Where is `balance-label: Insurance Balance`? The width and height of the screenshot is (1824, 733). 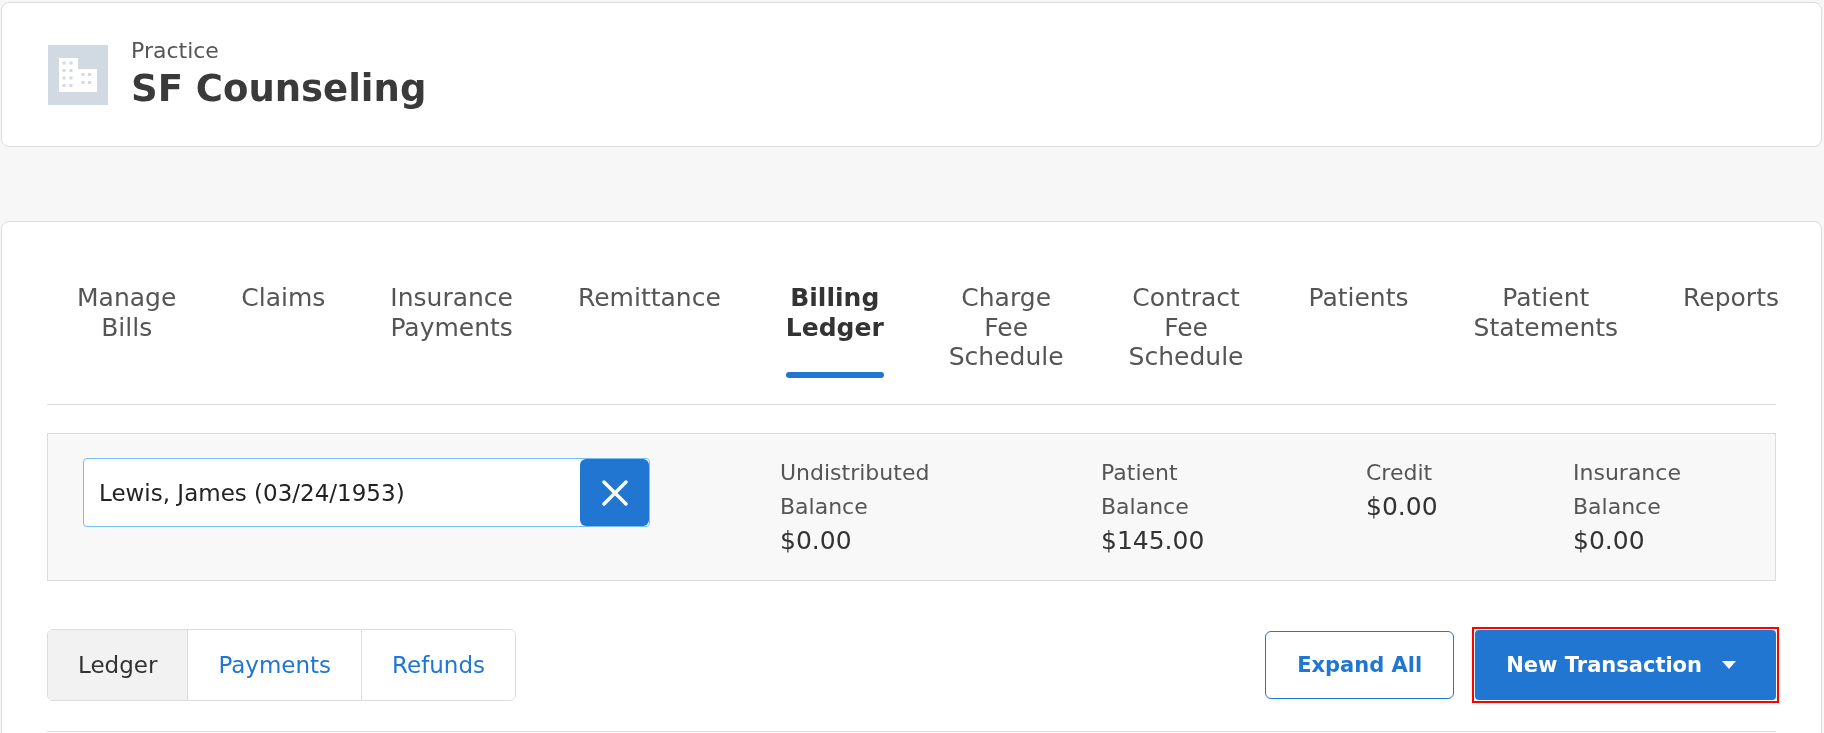
balance-label: Insurance Balance is located at coordinates (1627, 490).